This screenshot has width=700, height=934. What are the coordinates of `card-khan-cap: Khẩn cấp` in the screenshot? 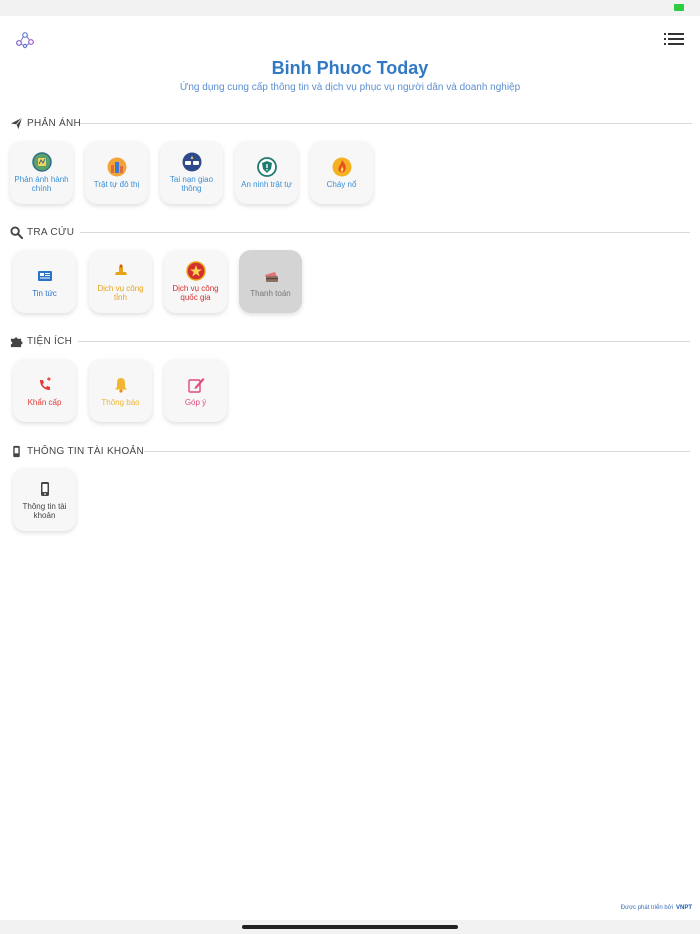 It's located at (44, 390).